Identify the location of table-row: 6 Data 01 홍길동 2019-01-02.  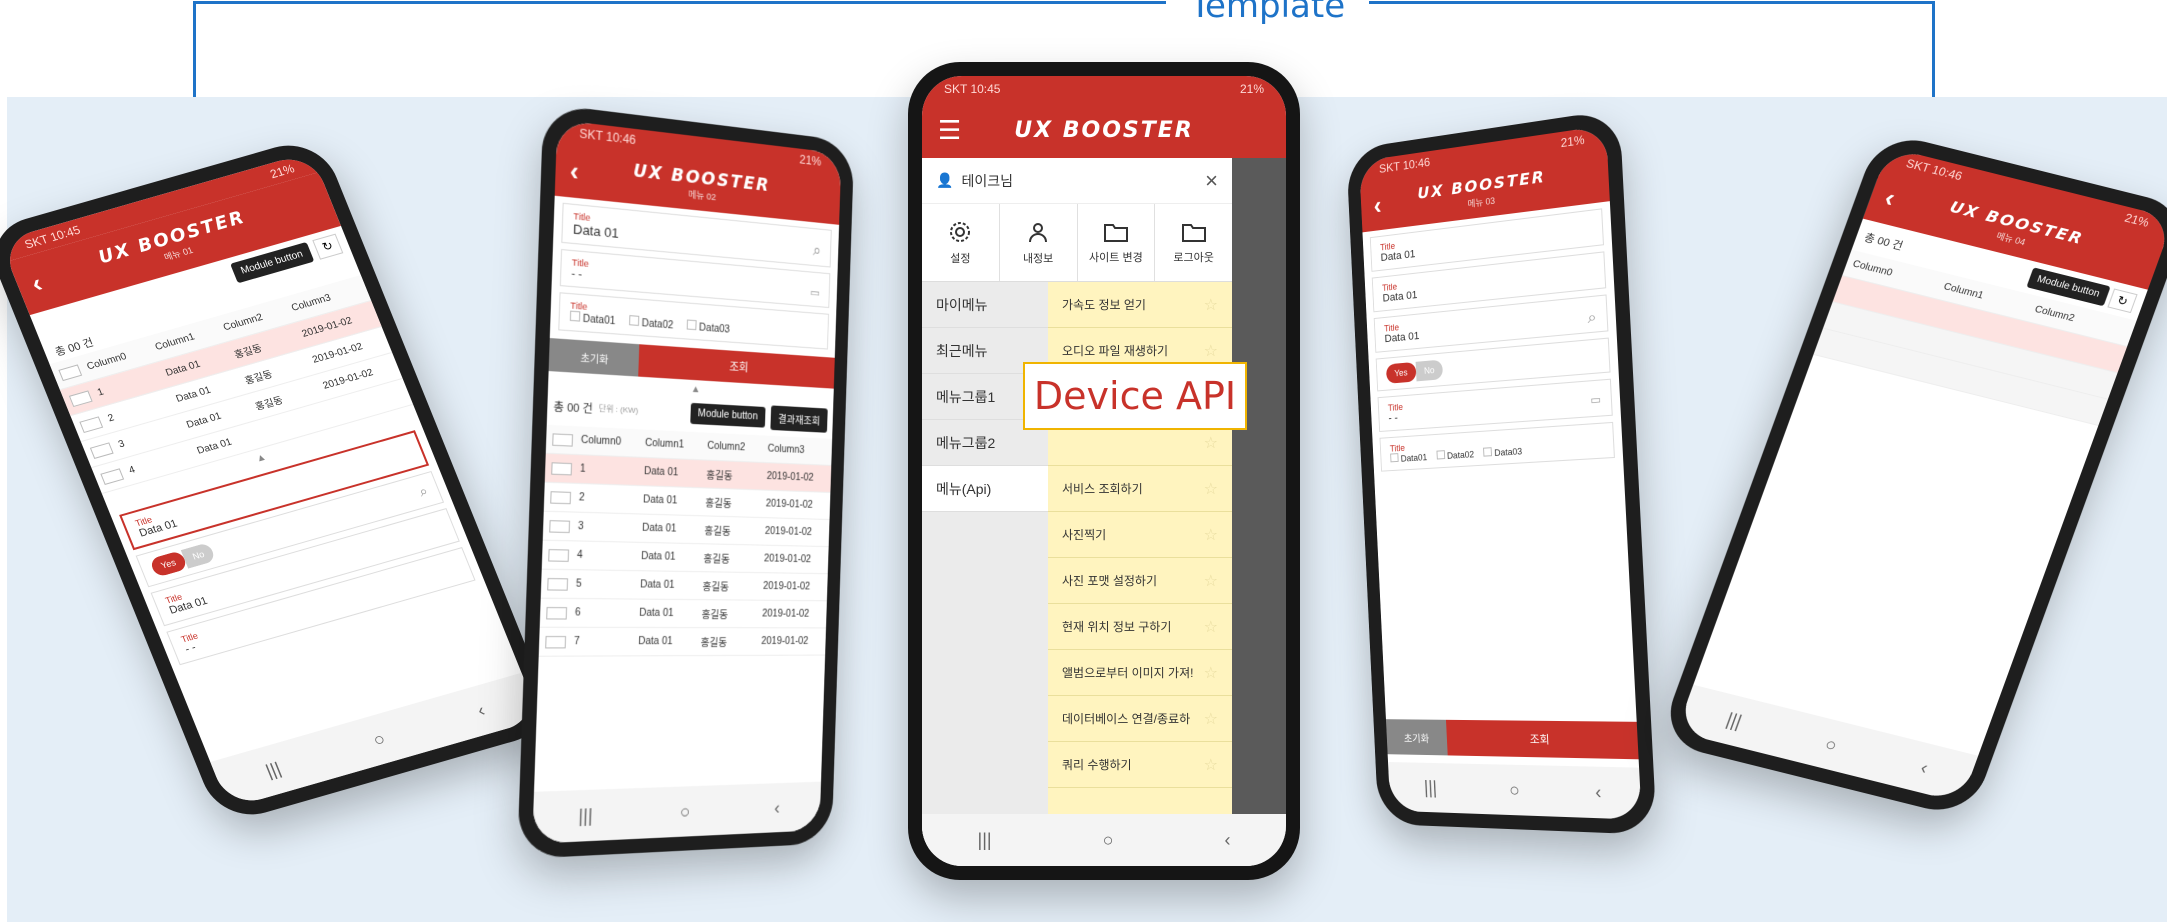
(683, 613).